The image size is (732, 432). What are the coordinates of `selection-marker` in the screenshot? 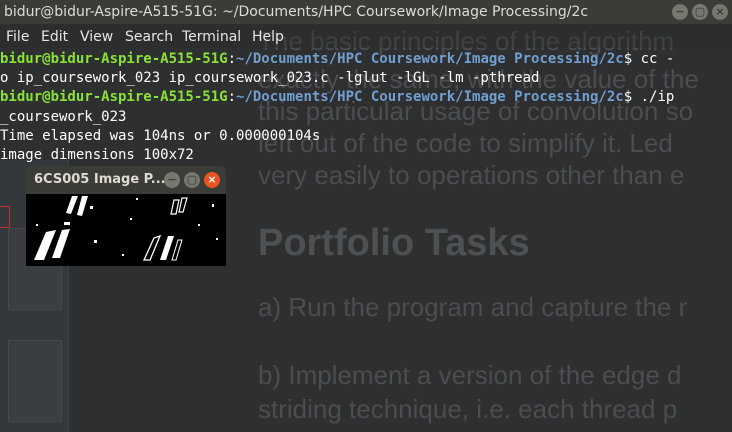 It's located at (5, 217).